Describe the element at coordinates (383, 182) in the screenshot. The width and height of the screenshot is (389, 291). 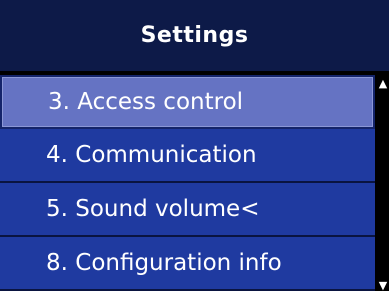
I see `scrollbar` at that location.